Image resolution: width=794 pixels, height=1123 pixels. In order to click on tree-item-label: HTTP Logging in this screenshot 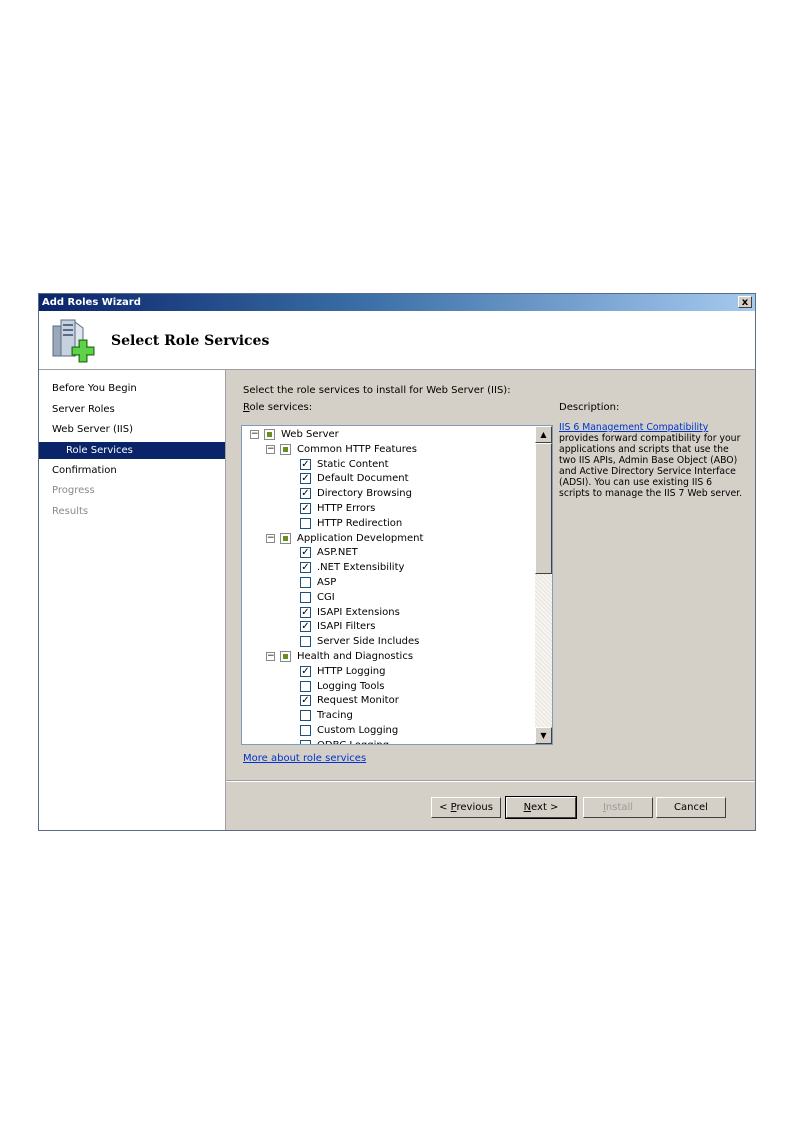, I will do `click(351, 671)`.